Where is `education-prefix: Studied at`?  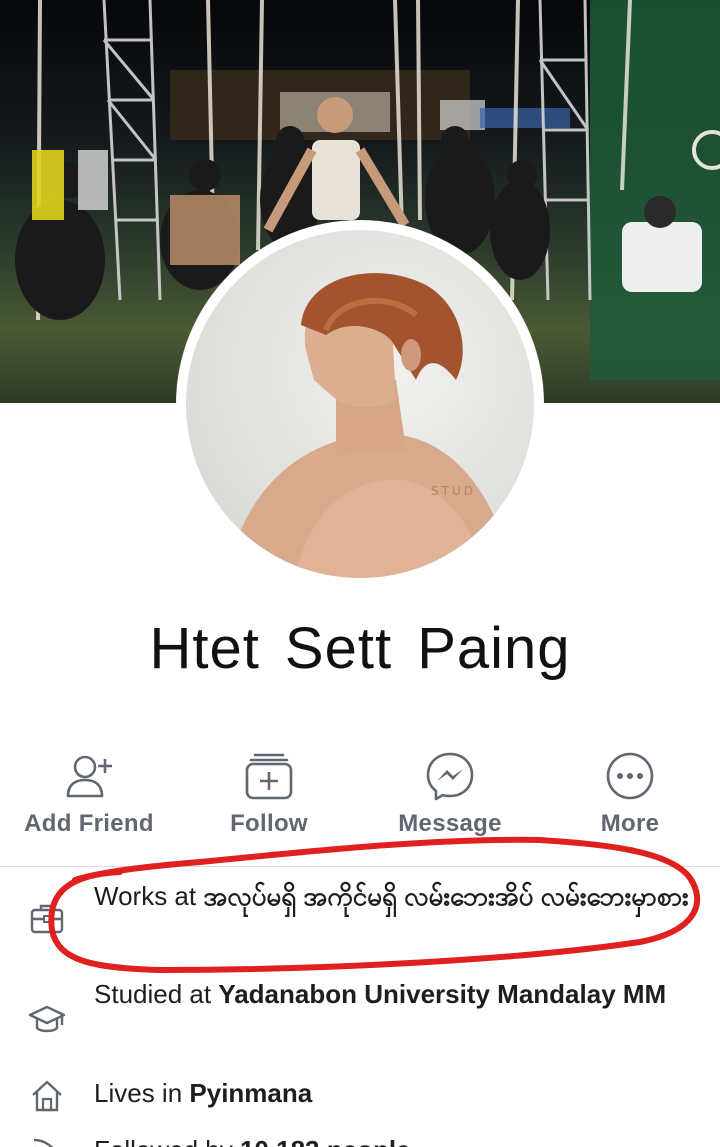
education-prefix: Studied at is located at coordinates (156, 994).